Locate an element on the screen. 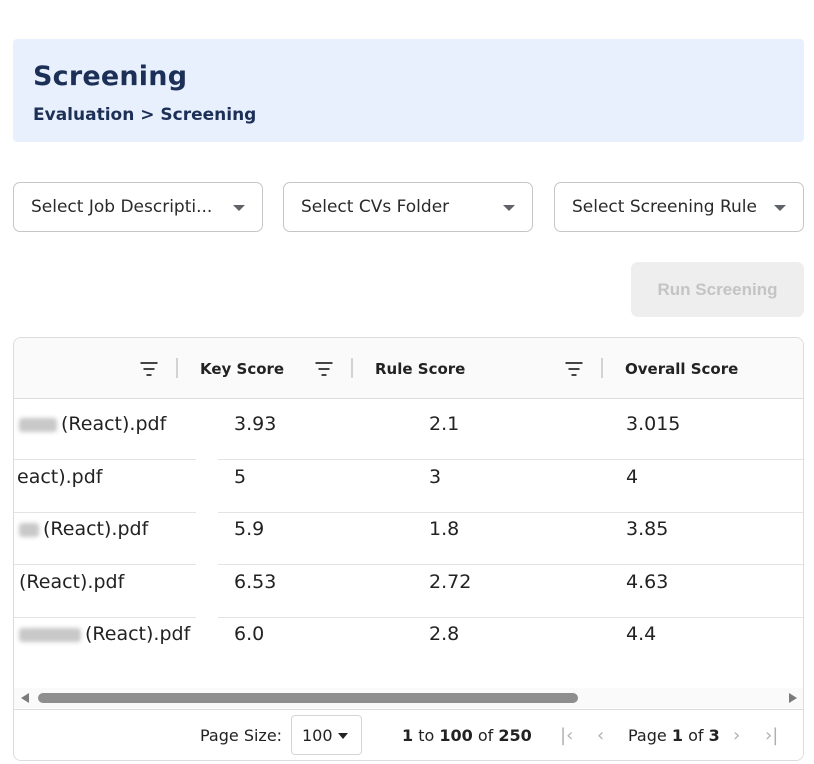 This screenshot has width=814, height=764. page-title: Screening is located at coordinates (110, 76).